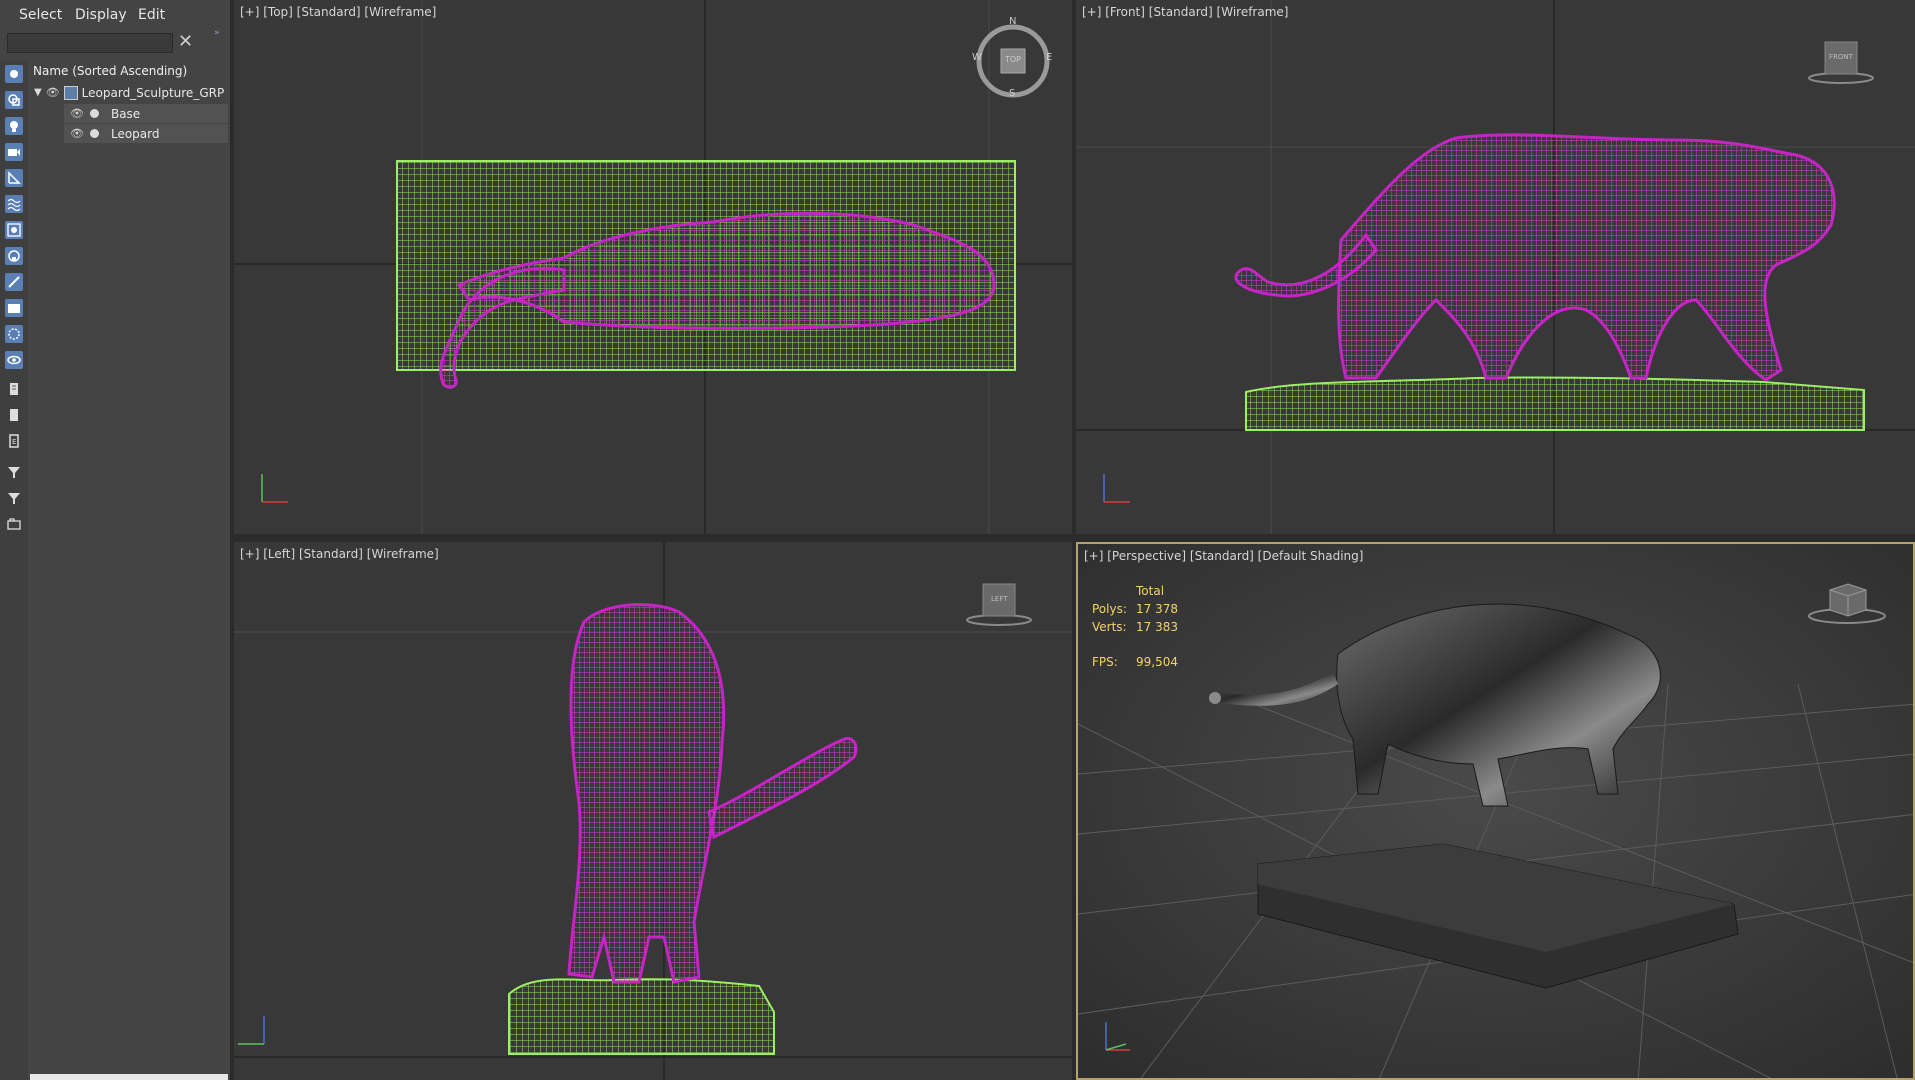 The width and height of the screenshot is (1915, 1080). I want to click on viewport-label-front: [+] [Front] [Standard] [Wireframe], so click(1185, 12).